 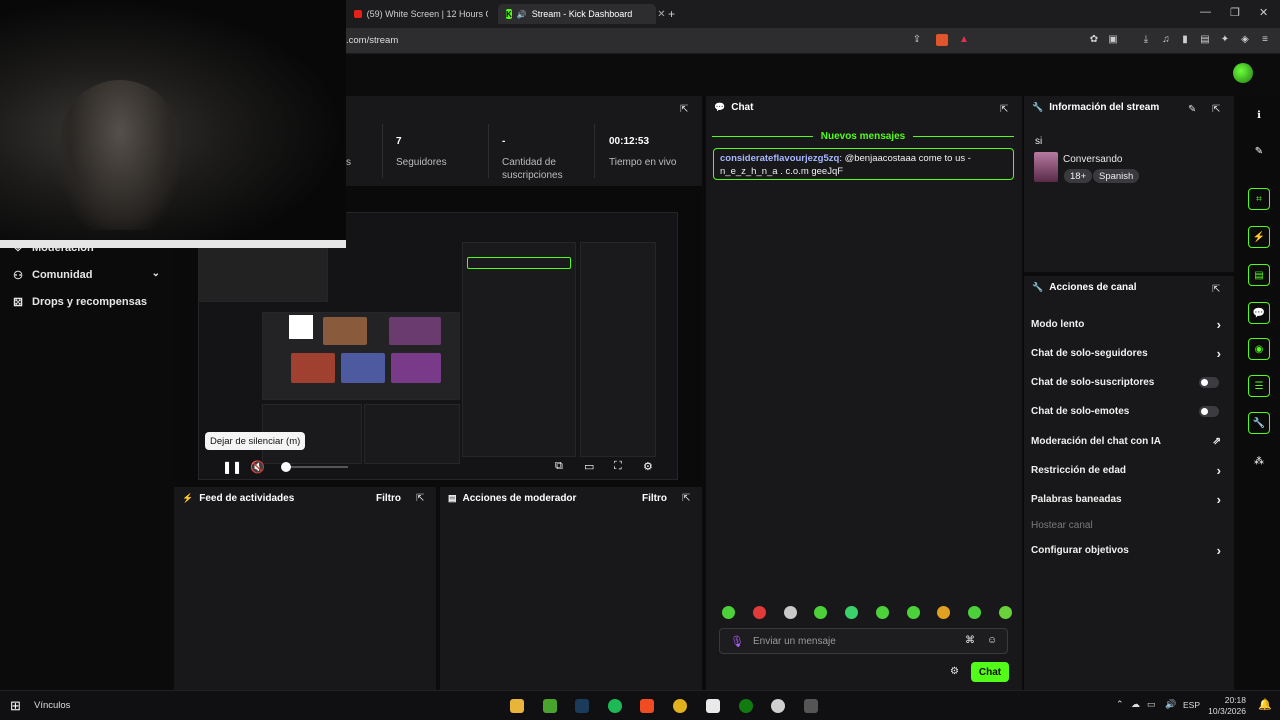 I want to click on edit-icon: ✎, so click(x=1192, y=109).